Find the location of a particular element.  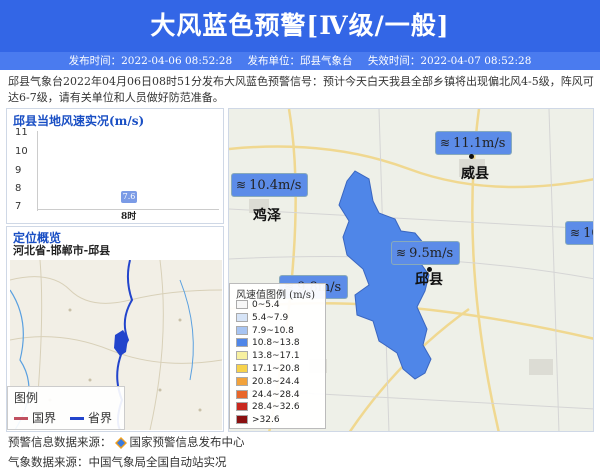

legend-range: 17.1~20.8 is located at coordinates (276, 369).